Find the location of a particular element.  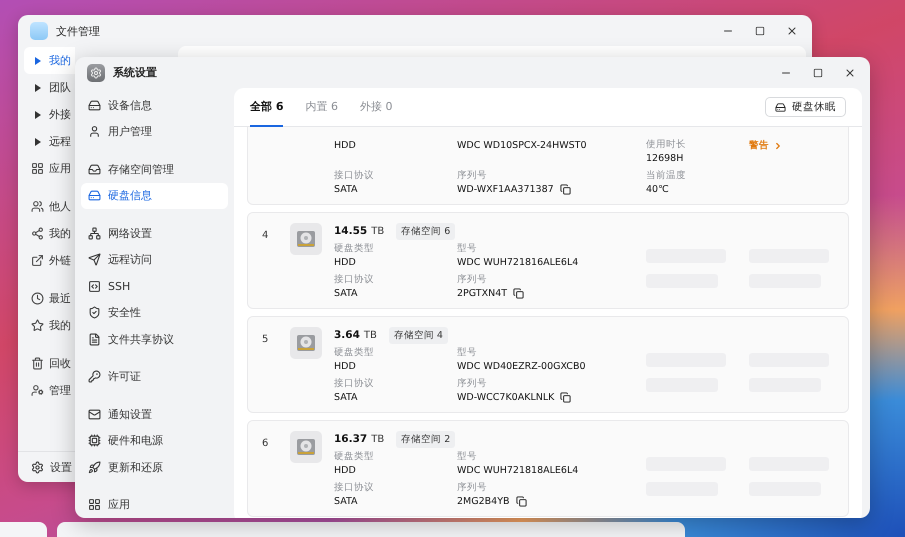

share-icon is located at coordinates (37, 233).